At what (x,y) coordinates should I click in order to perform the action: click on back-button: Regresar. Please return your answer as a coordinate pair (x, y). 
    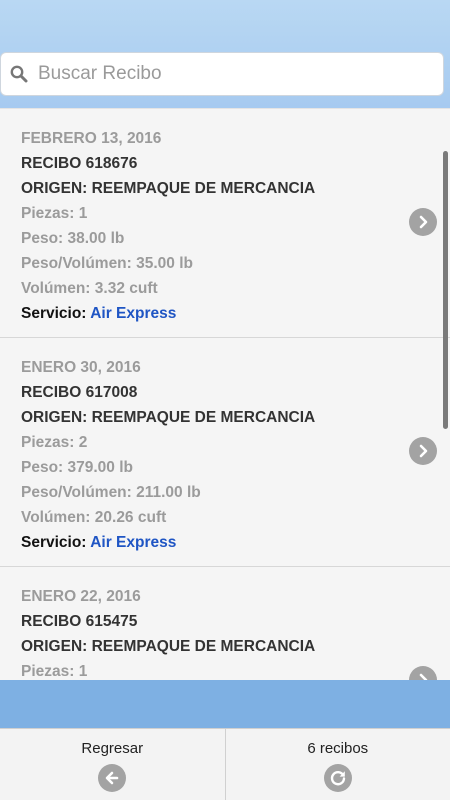
    Looking at the image, I should click on (112, 764).